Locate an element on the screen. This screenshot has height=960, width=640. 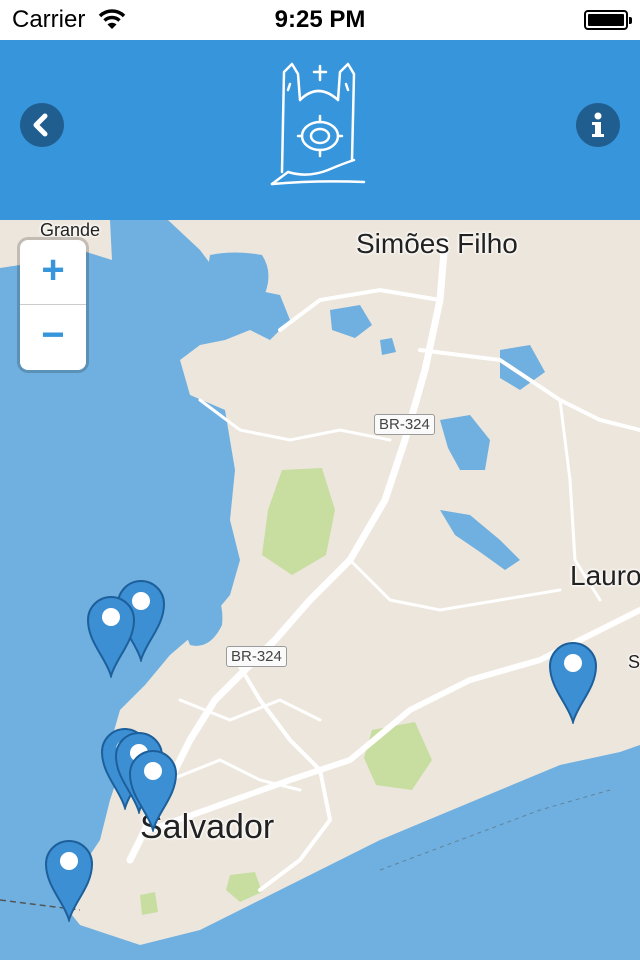
place-label-simoes-filho: Simões Filho is located at coordinates (437, 243).